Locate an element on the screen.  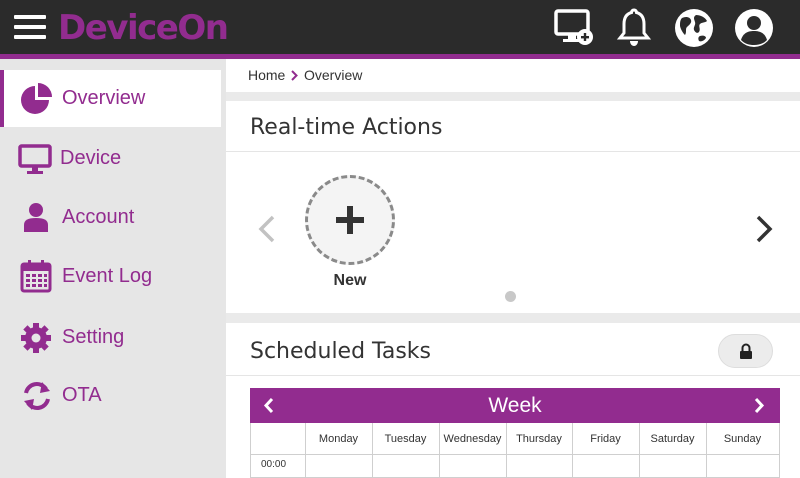
day-header-saturday: Saturday is located at coordinates (672, 439).